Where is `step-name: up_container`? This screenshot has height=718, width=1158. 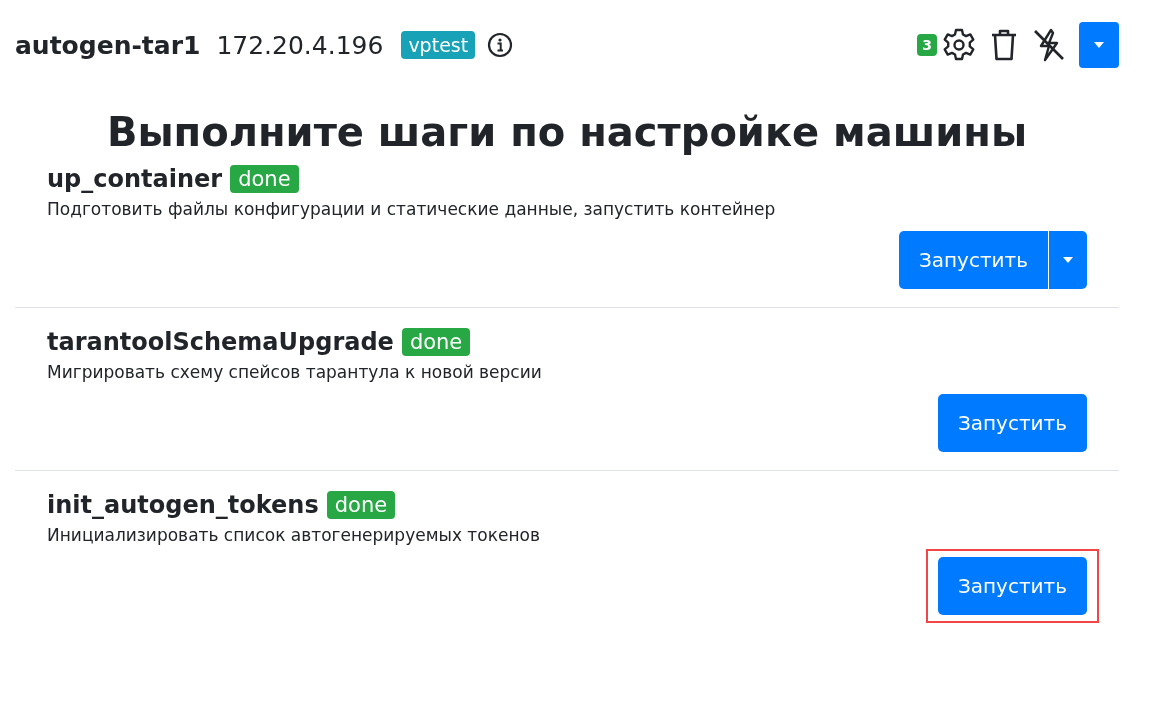 step-name: up_container is located at coordinates (135, 179).